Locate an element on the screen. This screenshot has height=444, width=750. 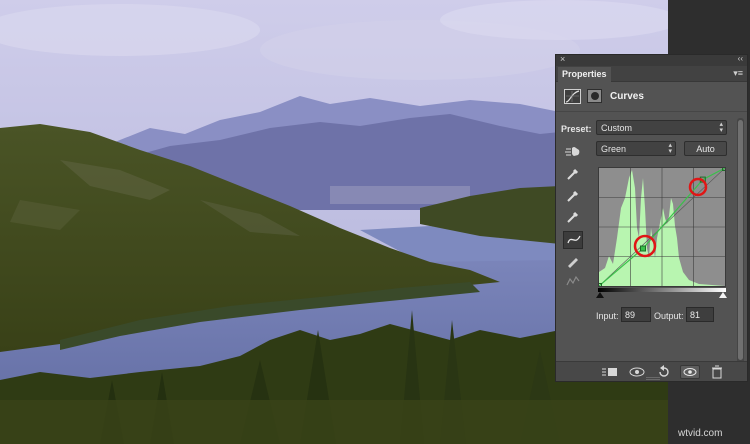
trash-icon is located at coordinates (717, 372).